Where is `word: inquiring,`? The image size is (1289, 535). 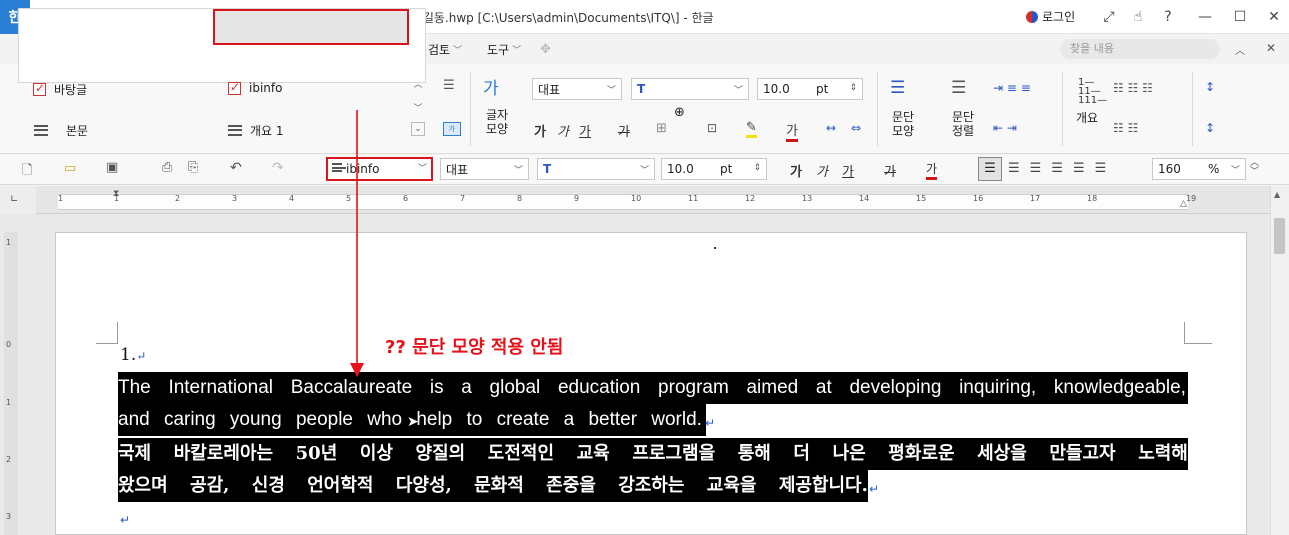 word: inquiring, is located at coordinates (998, 387).